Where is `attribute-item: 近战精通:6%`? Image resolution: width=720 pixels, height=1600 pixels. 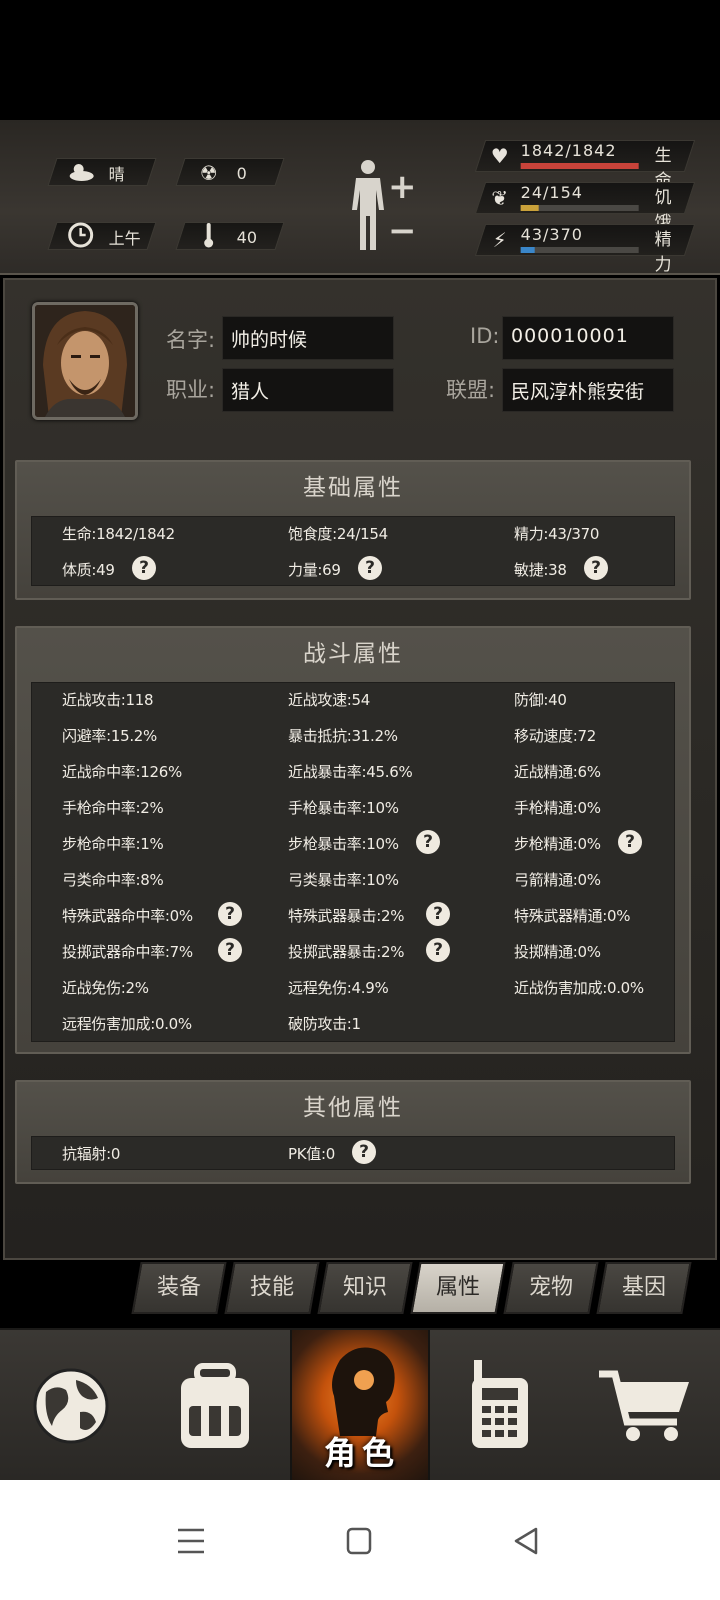 attribute-item: 近战精通:6% is located at coordinates (557, 772).